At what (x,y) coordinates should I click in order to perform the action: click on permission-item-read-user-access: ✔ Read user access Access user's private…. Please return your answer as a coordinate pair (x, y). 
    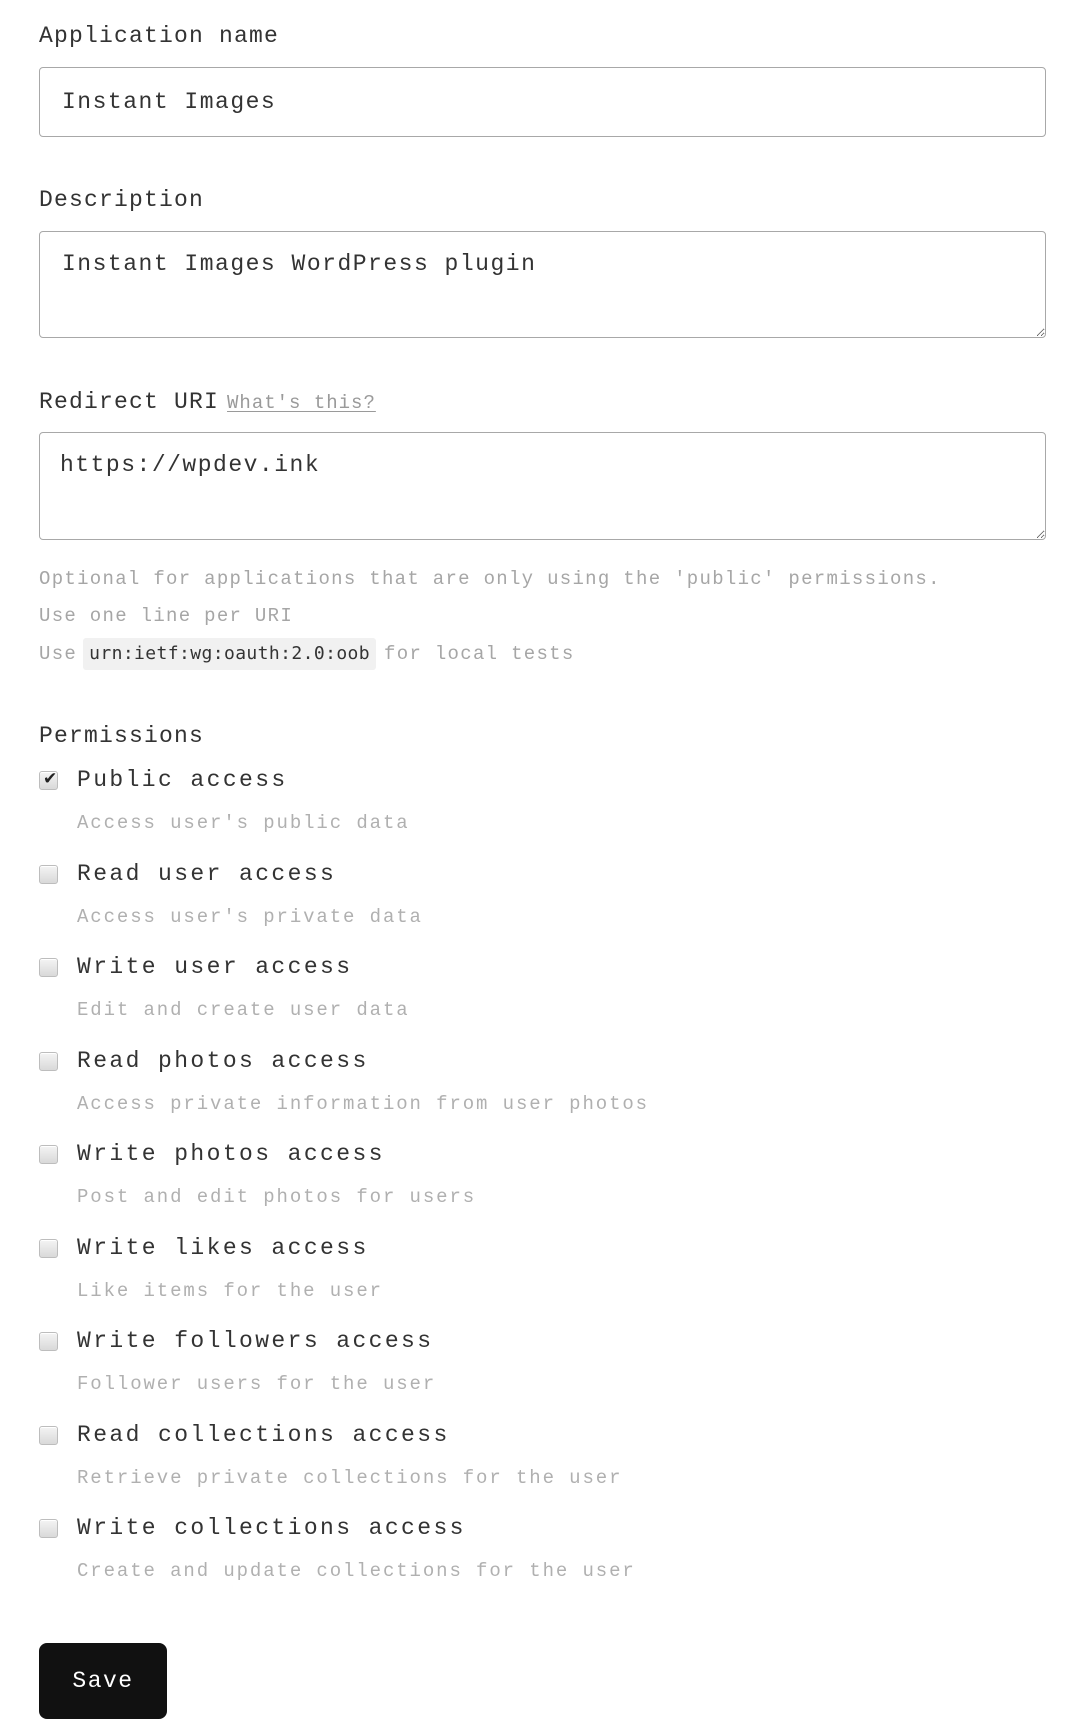
    Looking at the image, I should click on (439, 903).